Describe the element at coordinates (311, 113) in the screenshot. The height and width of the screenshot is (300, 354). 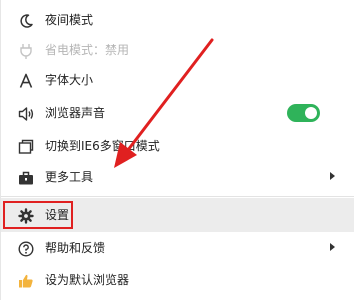
I see `toggle-knob` at that location.